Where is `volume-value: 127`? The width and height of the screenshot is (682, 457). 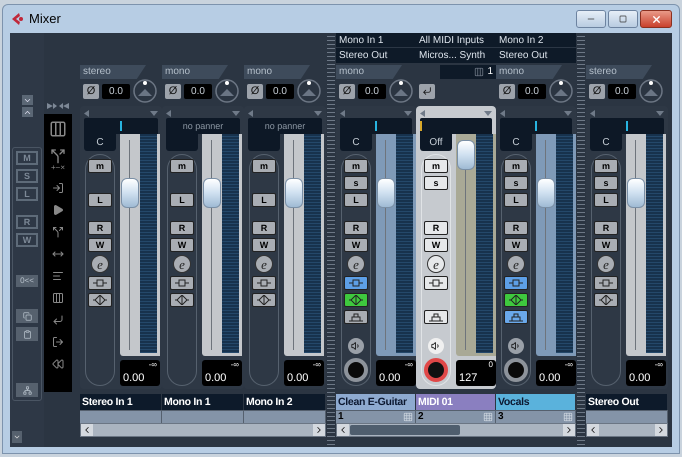
volume-value: 127 is located at coordinates (468, 378).